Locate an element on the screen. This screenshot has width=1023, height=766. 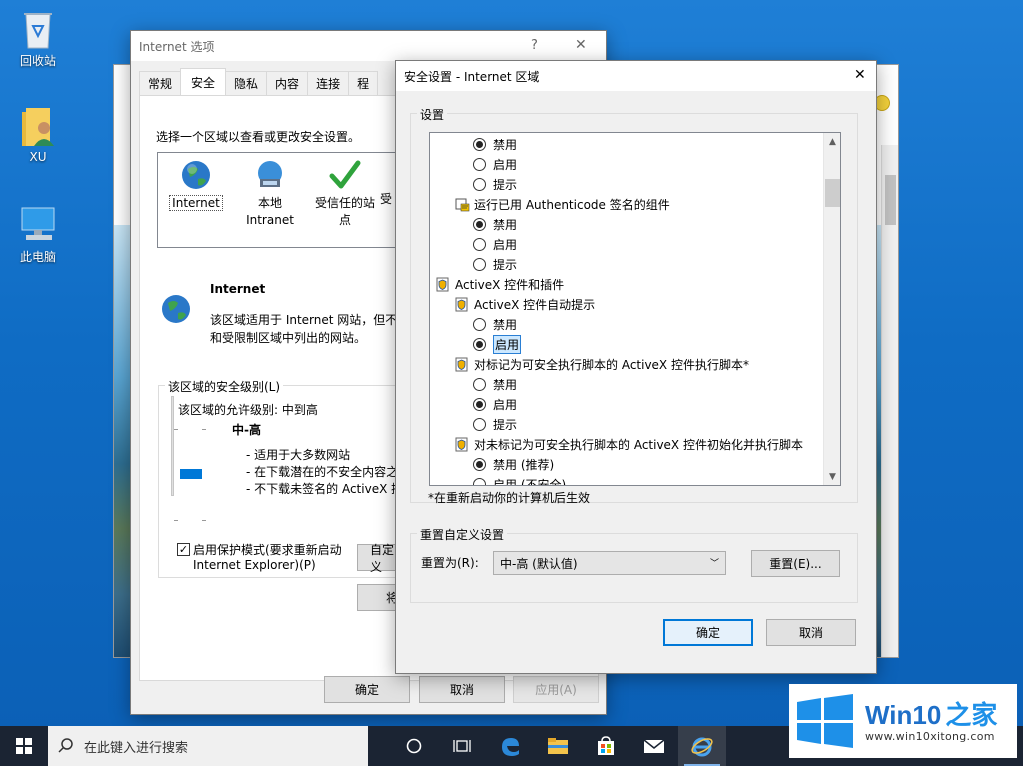
watermark-brand: Win10 is located at coordinates (903, 714).